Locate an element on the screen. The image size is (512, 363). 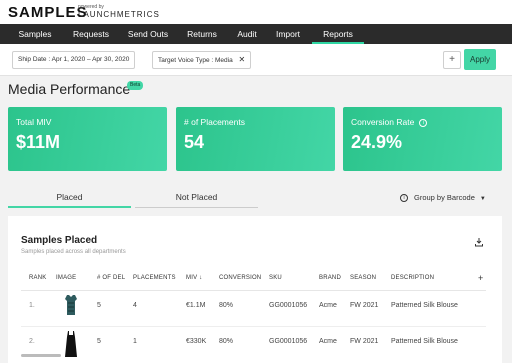
add-filter-button: + is located at coordinates (452, 60).